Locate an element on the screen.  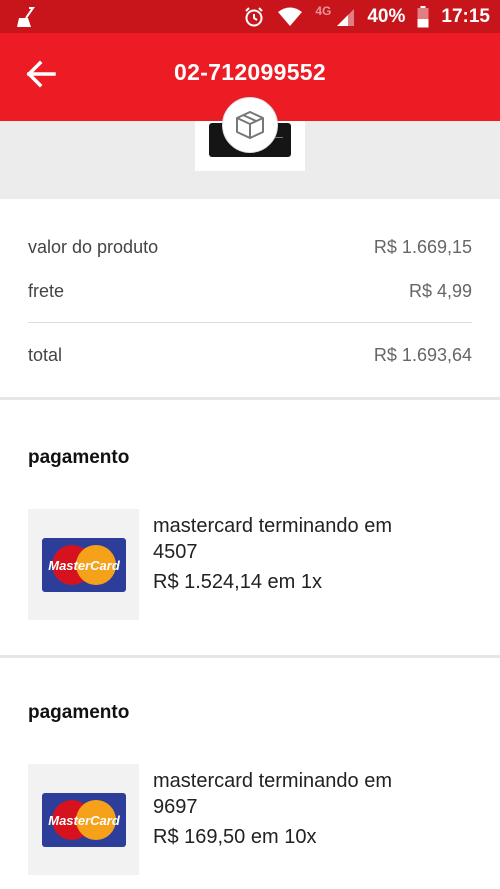
total-row: total R$ 1.693,64 is located at coordinates (250, 355).